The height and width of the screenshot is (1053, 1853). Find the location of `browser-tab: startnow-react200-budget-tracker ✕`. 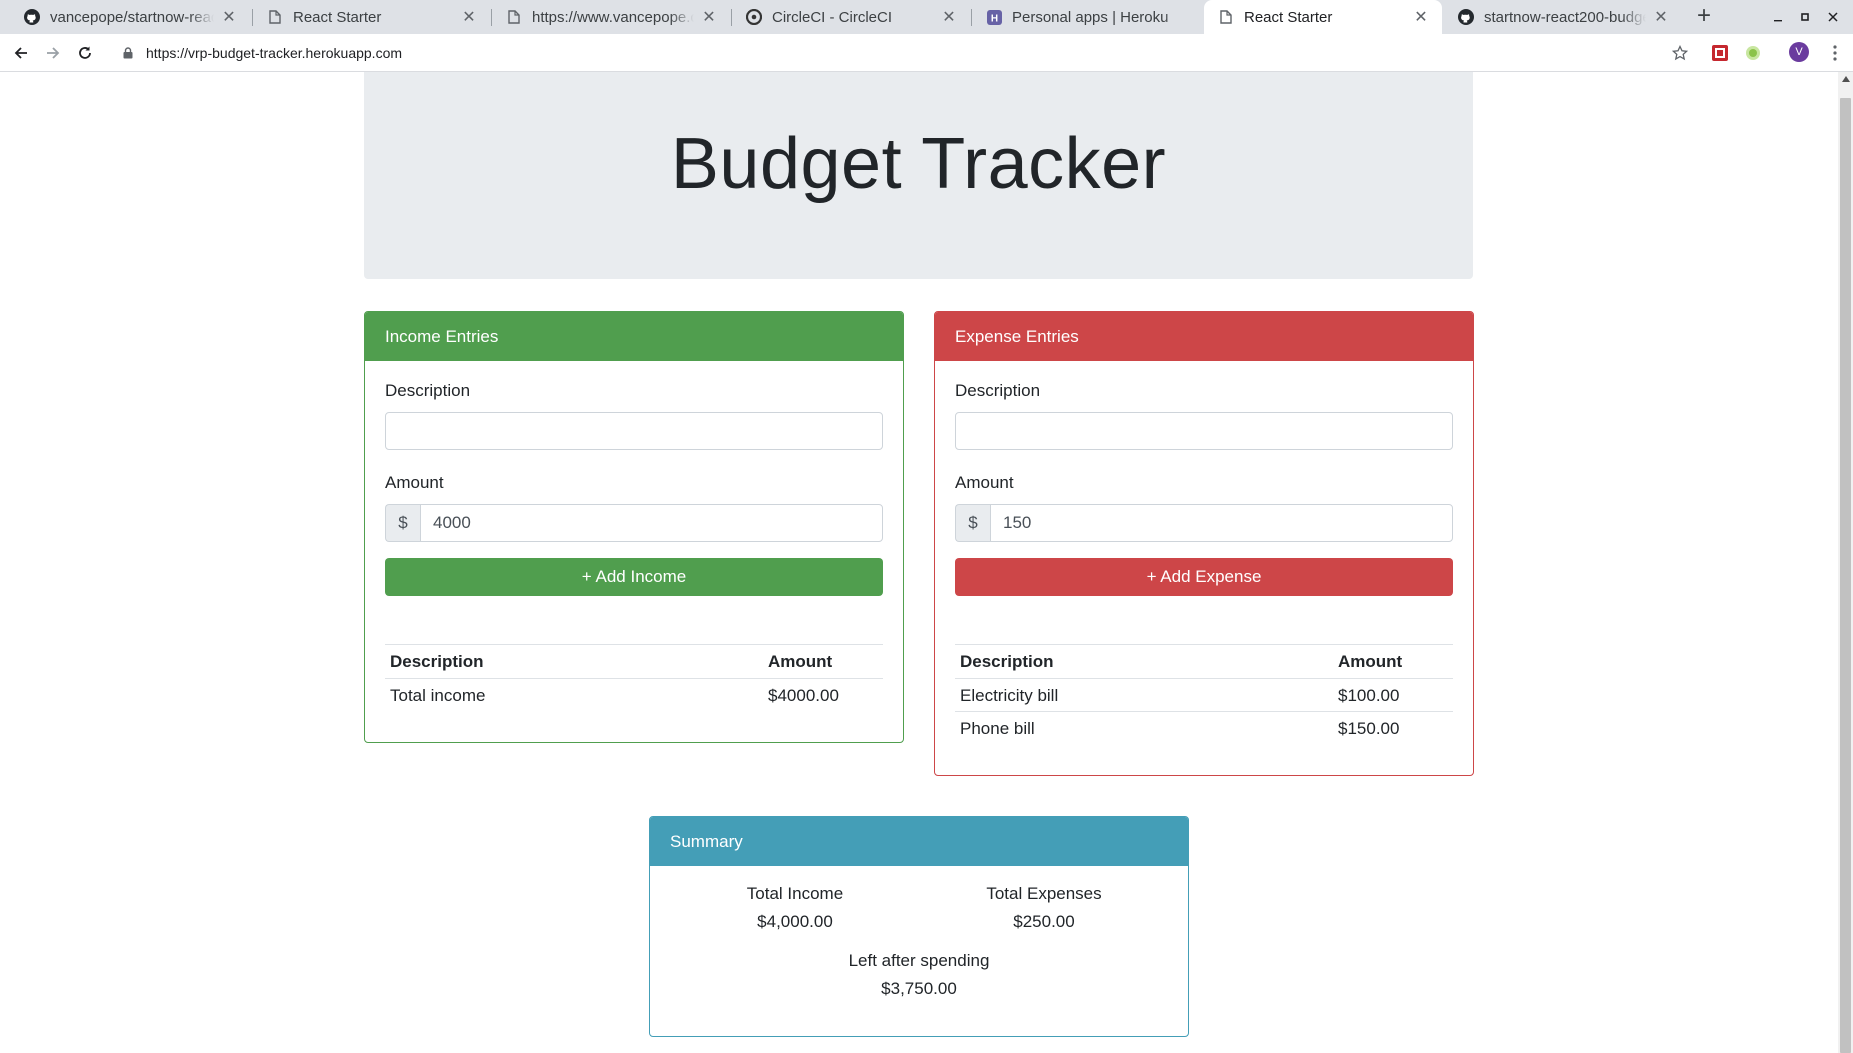

browser-tab: startnow-react200-budget-tracker ✕ is located at coordinates (1563, 17).